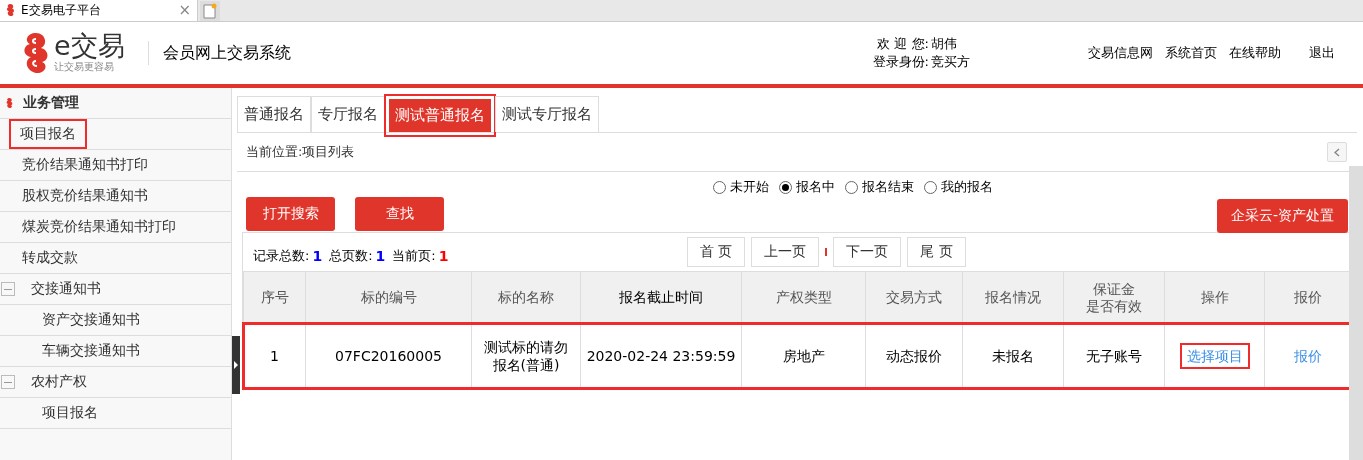  What do you see at coordinates (867, 252) in the screenshot?
I see `pager-button: 下一页` at bounding box center [867, 252].